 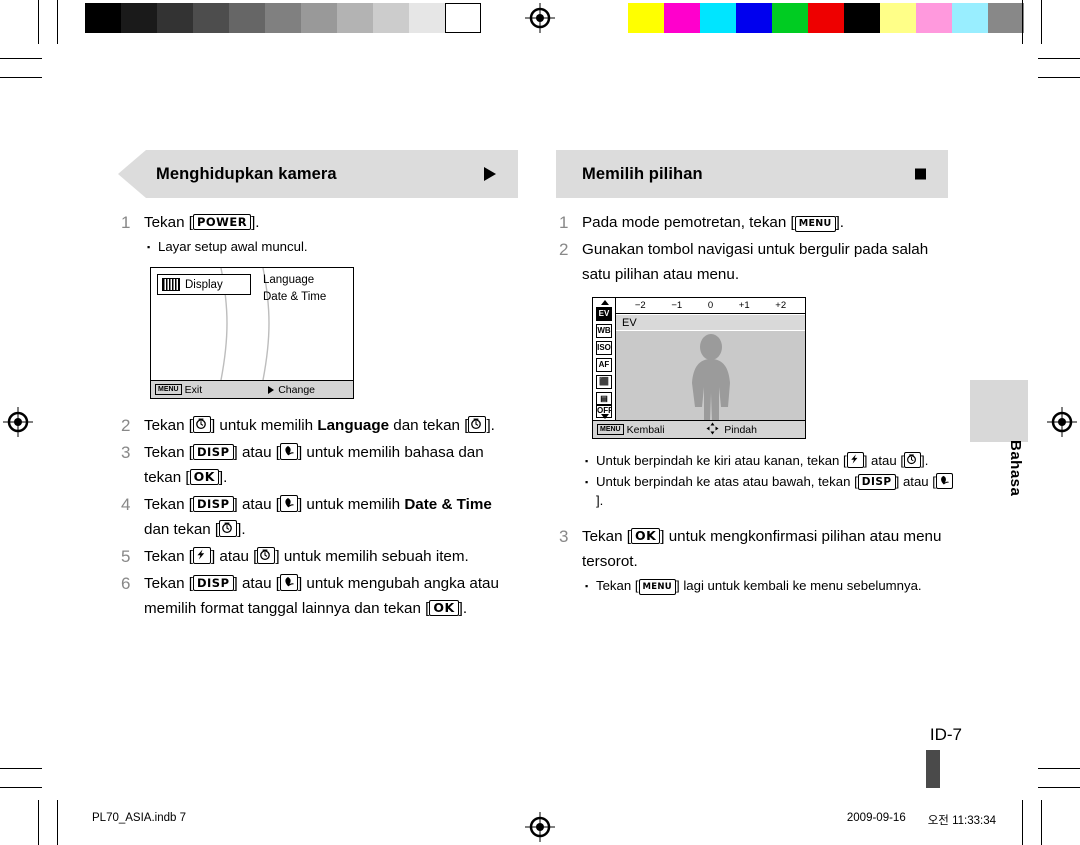 I want to click on side-tab-block, so click(x=999, y=411).